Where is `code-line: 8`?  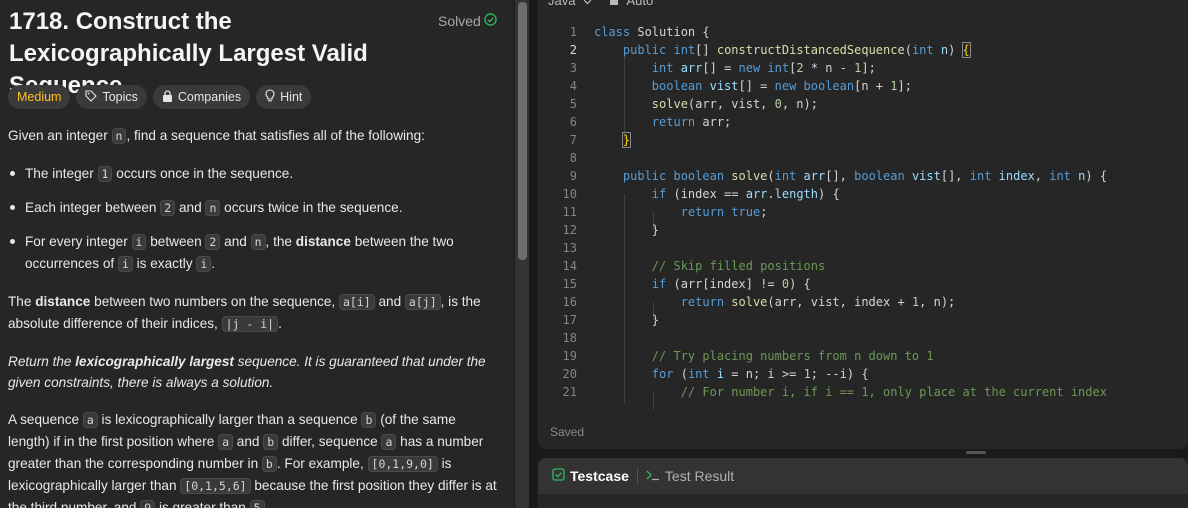
code-line: 8 is located at coordinates (863, 158).